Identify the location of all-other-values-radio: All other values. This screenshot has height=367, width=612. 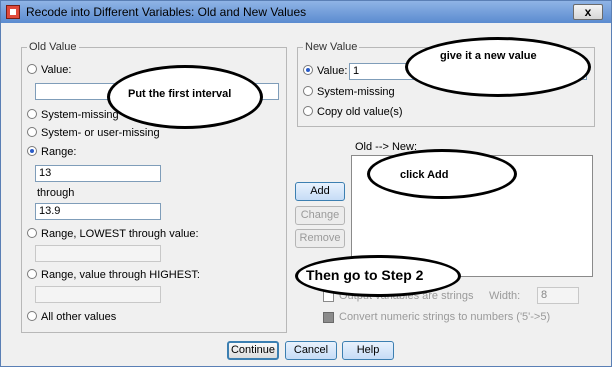
(71, 317).